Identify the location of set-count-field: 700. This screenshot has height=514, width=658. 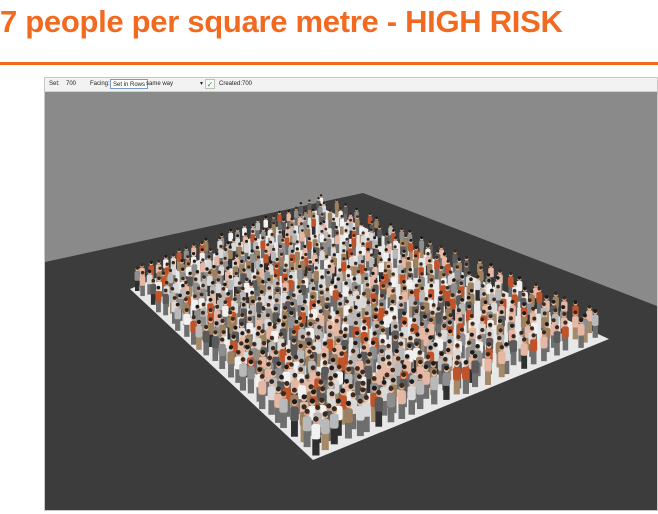
(71, 84).